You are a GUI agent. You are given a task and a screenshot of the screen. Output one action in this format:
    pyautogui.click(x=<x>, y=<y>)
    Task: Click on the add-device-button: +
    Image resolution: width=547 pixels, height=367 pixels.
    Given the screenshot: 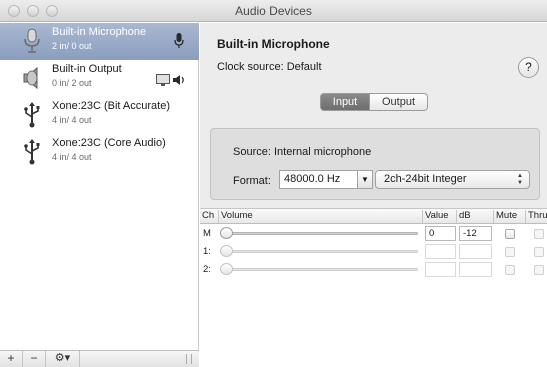 What is the action you would take?
    pyautogui.click(x=11, y=359)
    